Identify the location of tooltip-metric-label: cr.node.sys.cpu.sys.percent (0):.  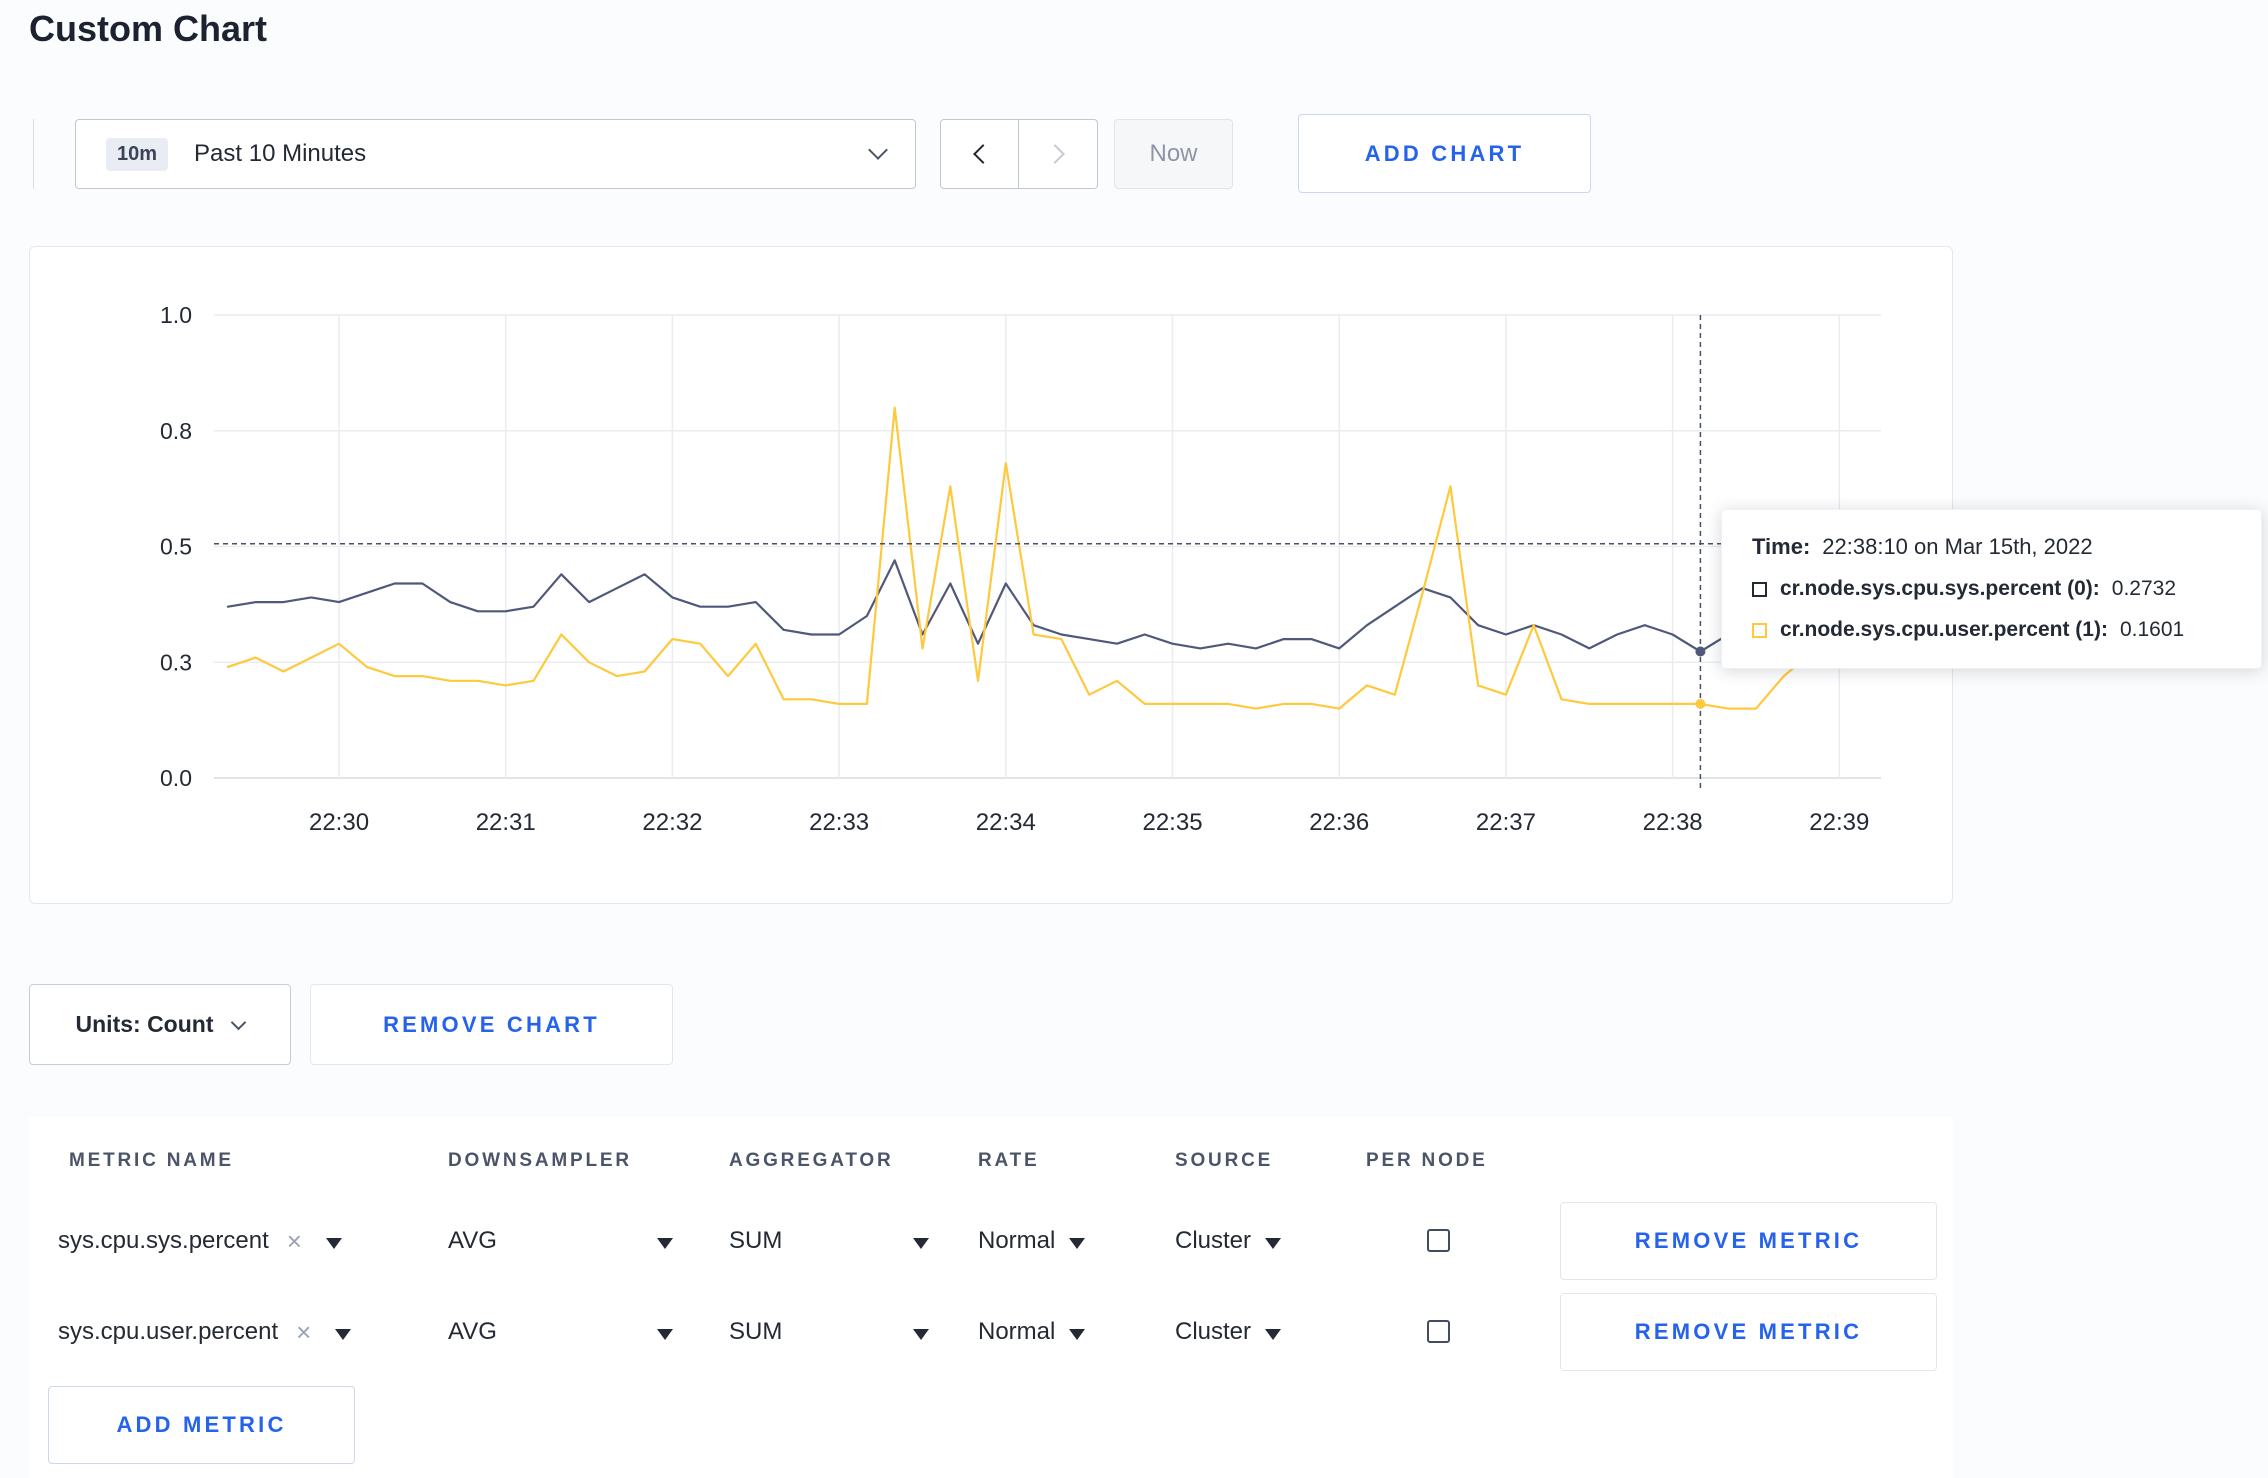
(1940, 588).